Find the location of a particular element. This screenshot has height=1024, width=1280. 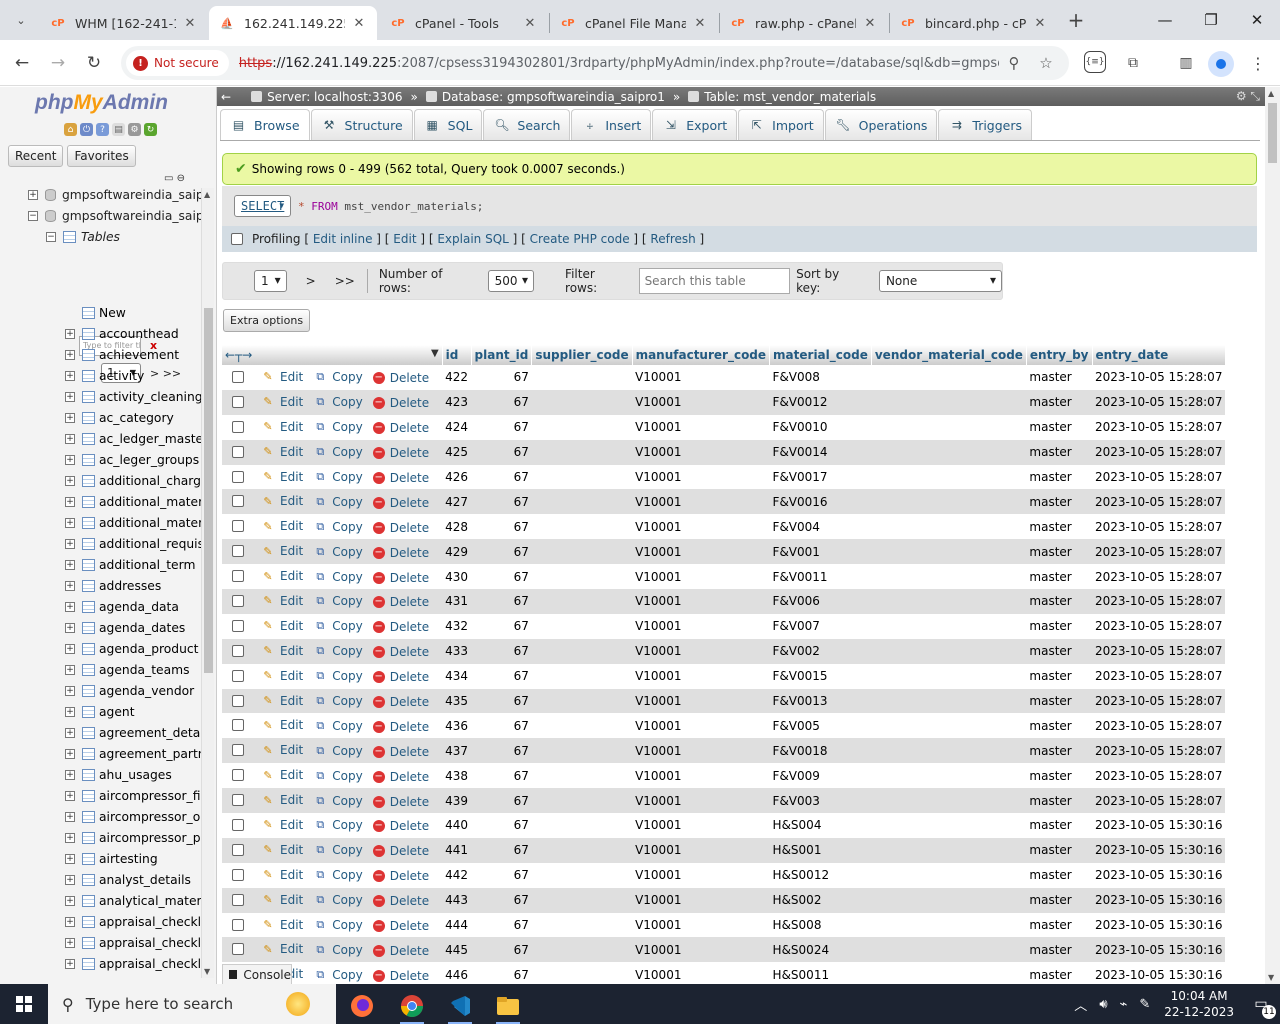

table-link: additional_charges is located at coordinates (150, 481).